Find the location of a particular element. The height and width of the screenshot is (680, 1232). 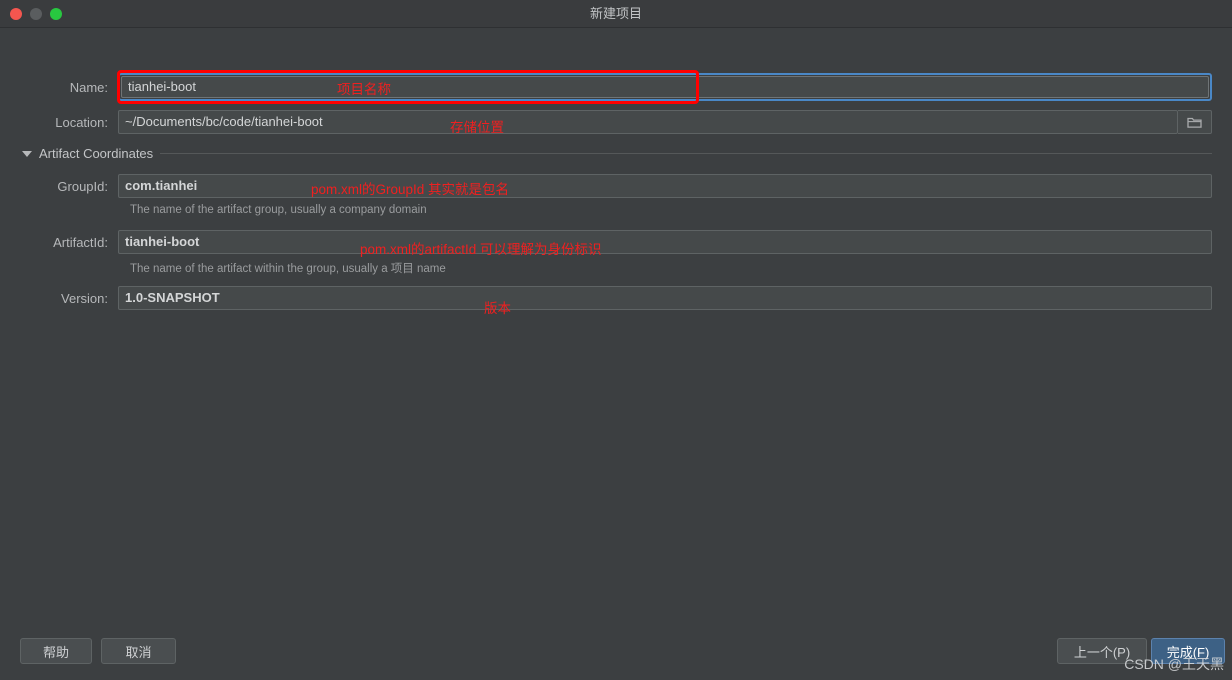

version-input: 1.0-SNAPSHOT is located at coordinates (665, 298).